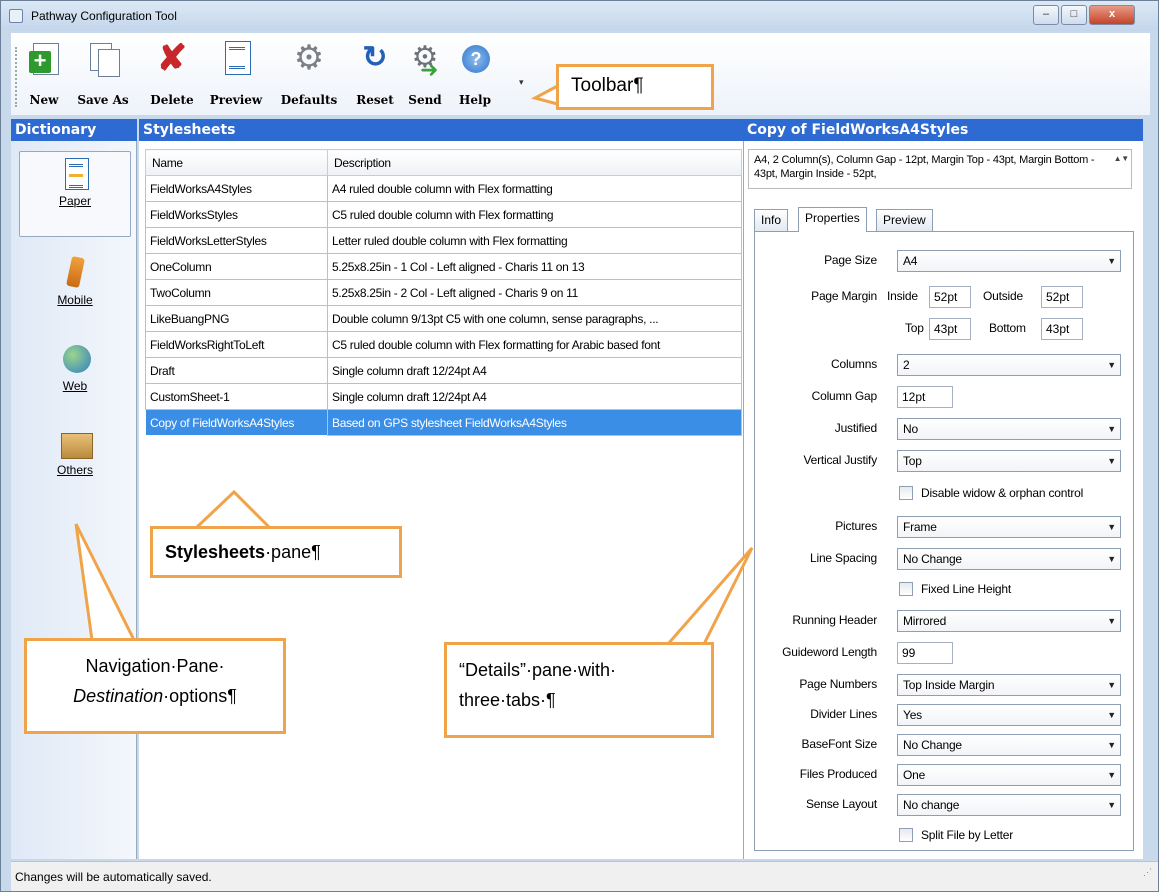 This screenshot has height=892, width=1159. I want to click on nav-callout-line1: Navigation·Pane·, so click(155, 666).